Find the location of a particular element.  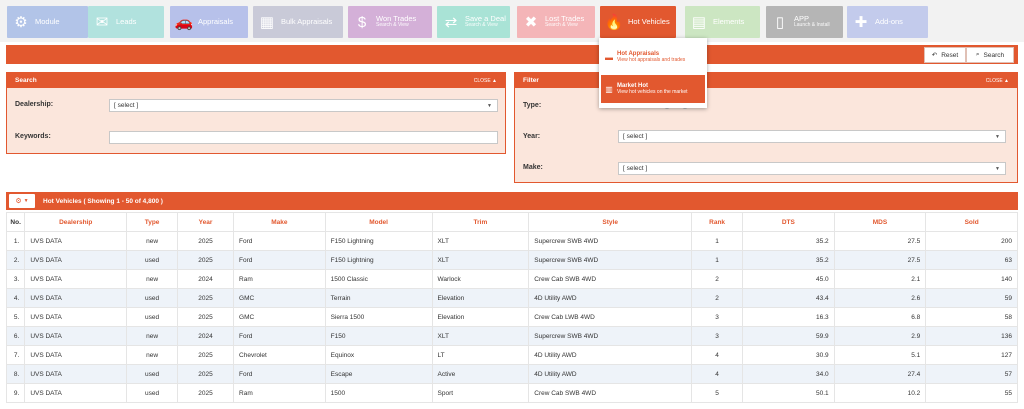

nav-hot-vehicles-button: 🔥 Hot Vehicles is located at coordinates (638, 22).